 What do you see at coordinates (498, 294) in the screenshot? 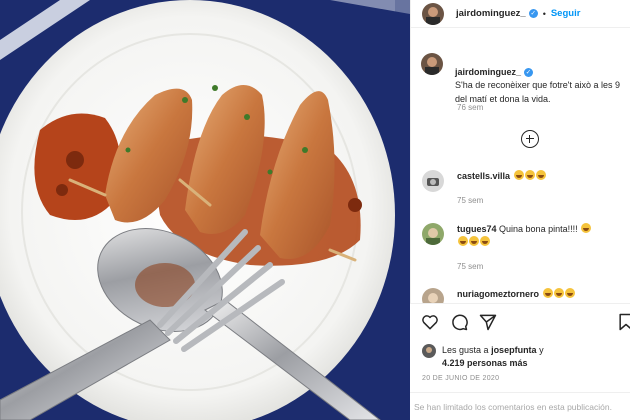
I see `commenter-username: nuriagomeztornero` at bounding box center [498, 294].